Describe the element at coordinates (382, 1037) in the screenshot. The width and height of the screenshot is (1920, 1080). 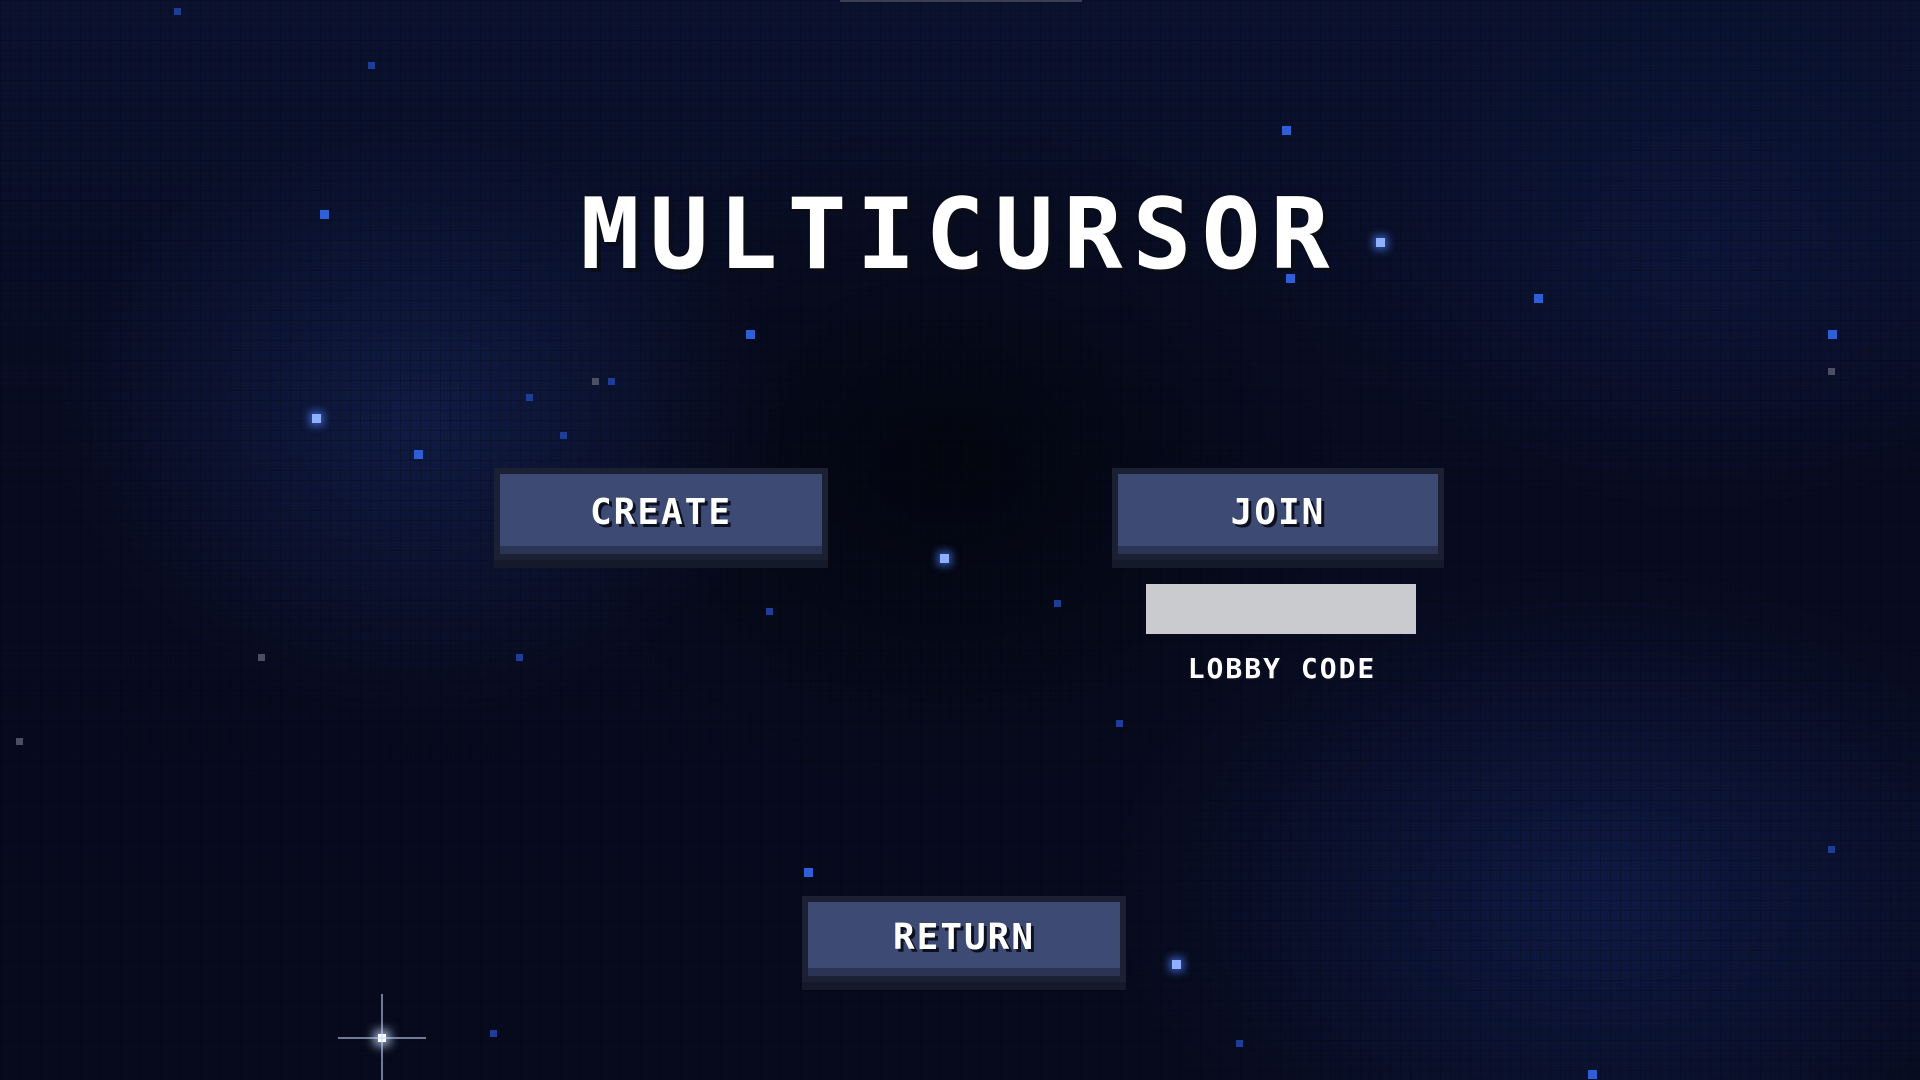
I see `sparkle-star` at that location.